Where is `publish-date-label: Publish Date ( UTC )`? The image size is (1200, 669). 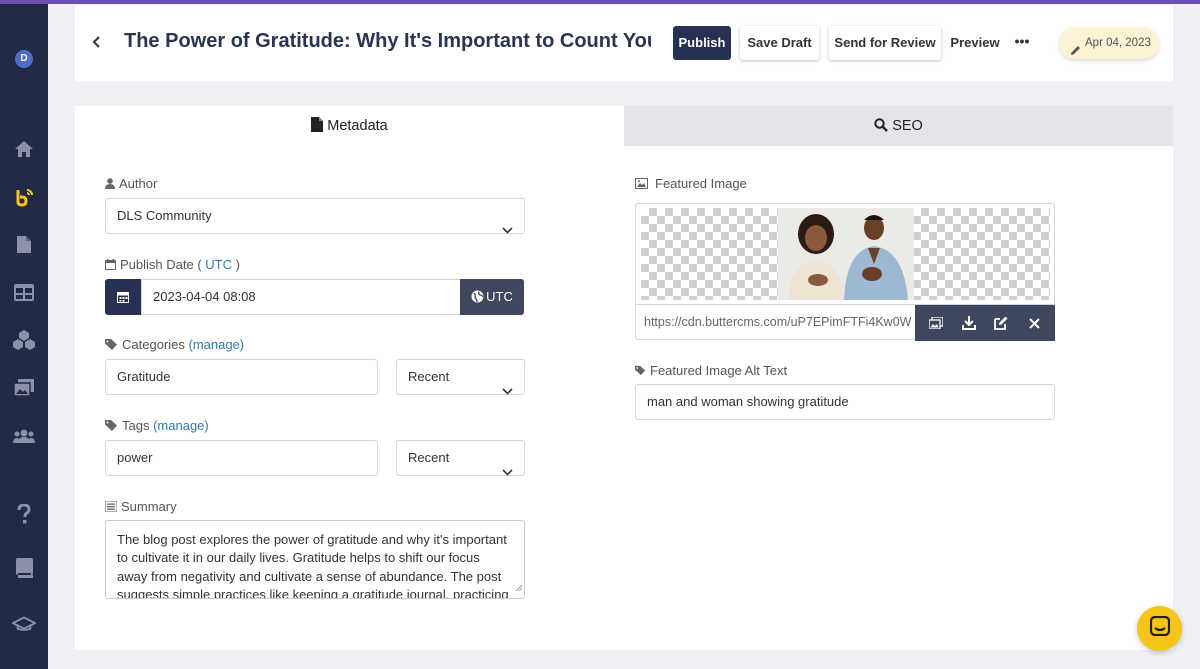 publish-date-label: Publish Date ( UTC ) is located at coordinates (172, 265).